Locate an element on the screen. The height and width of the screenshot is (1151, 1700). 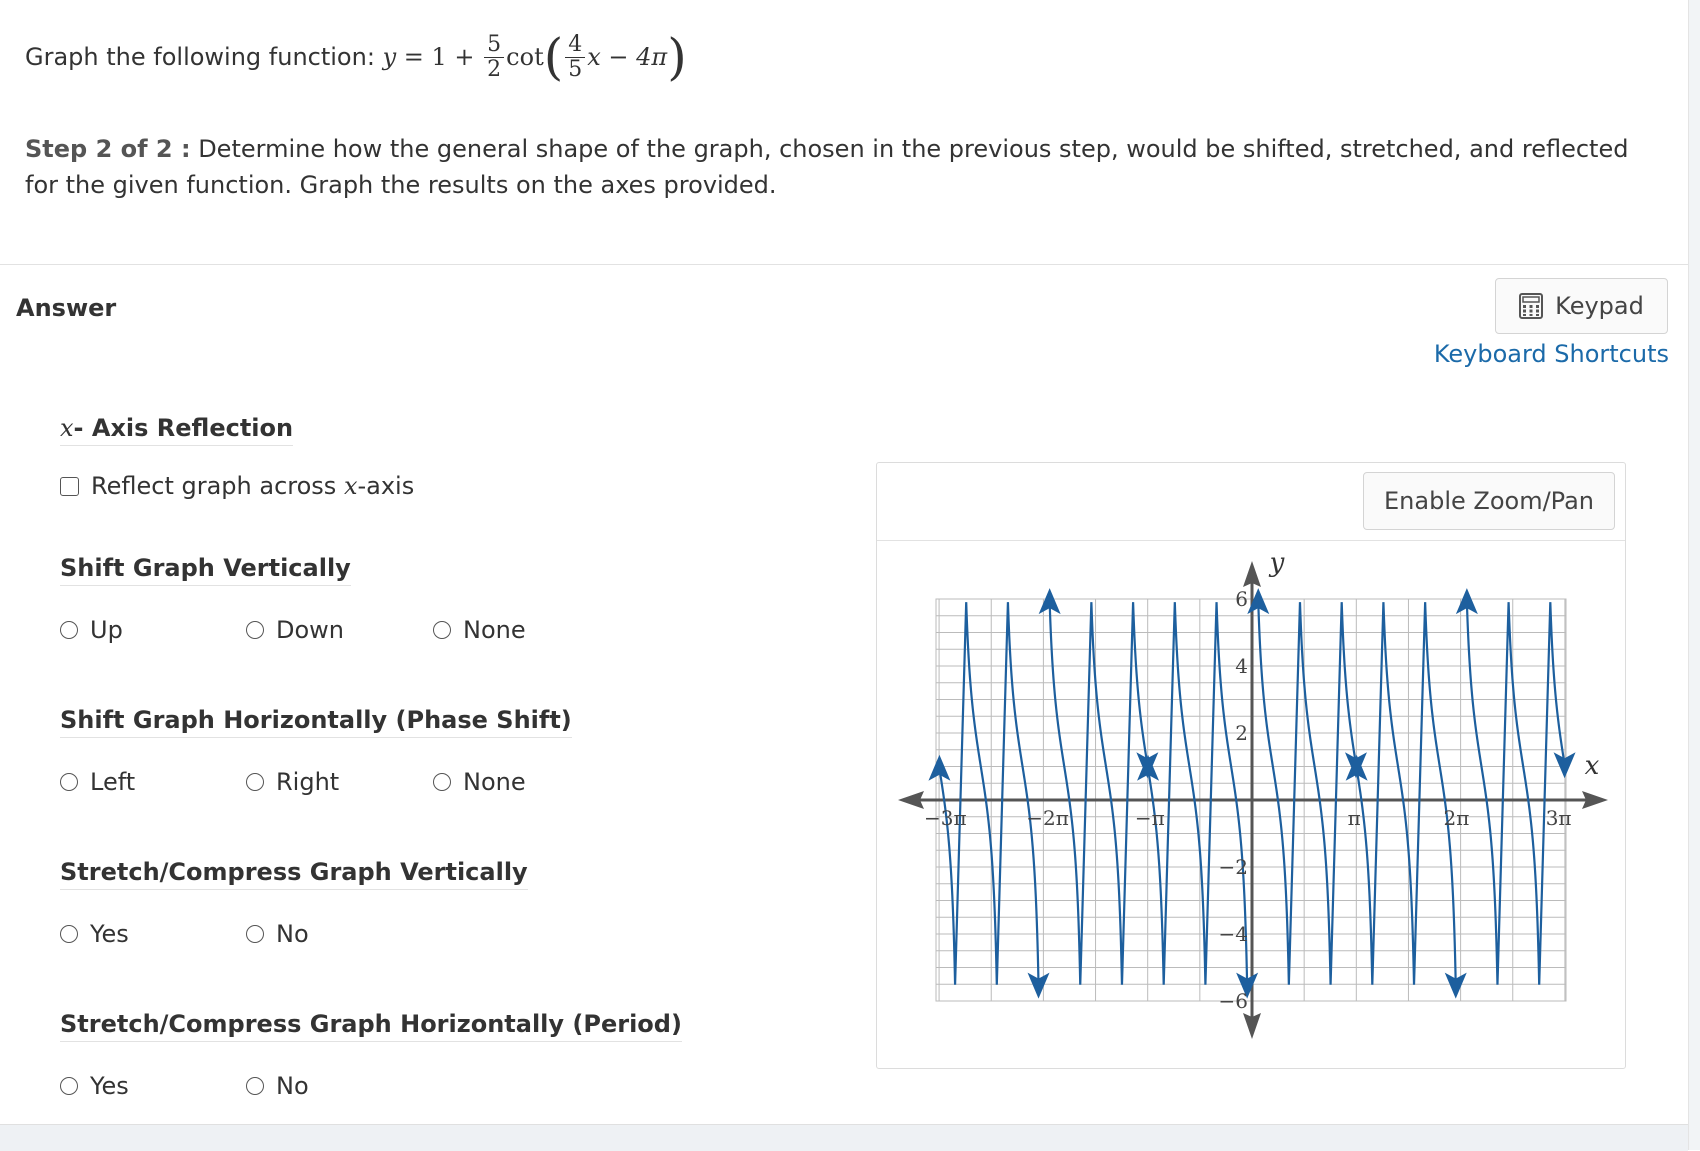
horizontal-shift-right: Right is located at coordinates (292, 782).